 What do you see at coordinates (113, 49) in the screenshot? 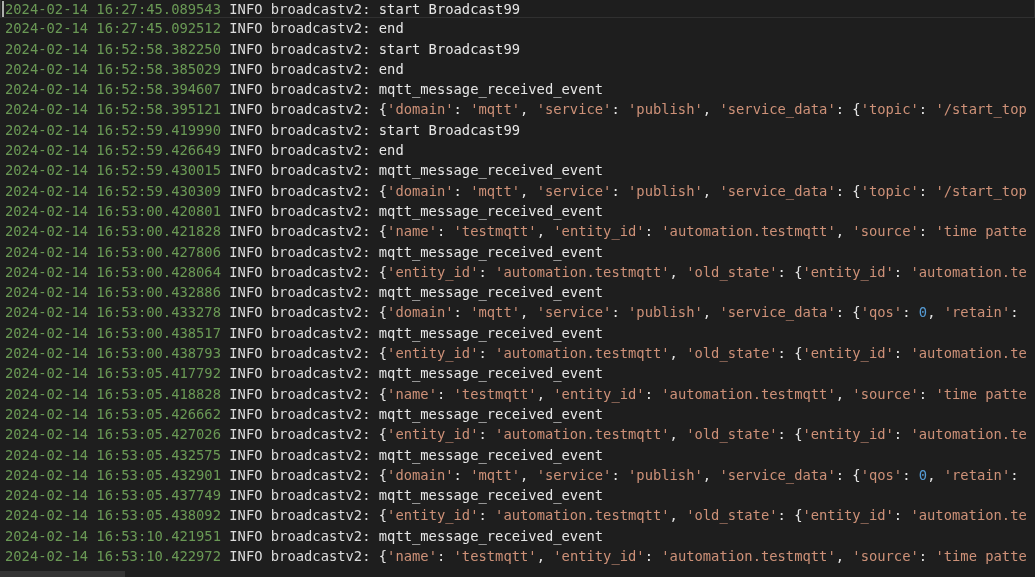
I see `log-timestamp: 2024-02-14 16:52:58.382250` at bounding box center [113, 49].